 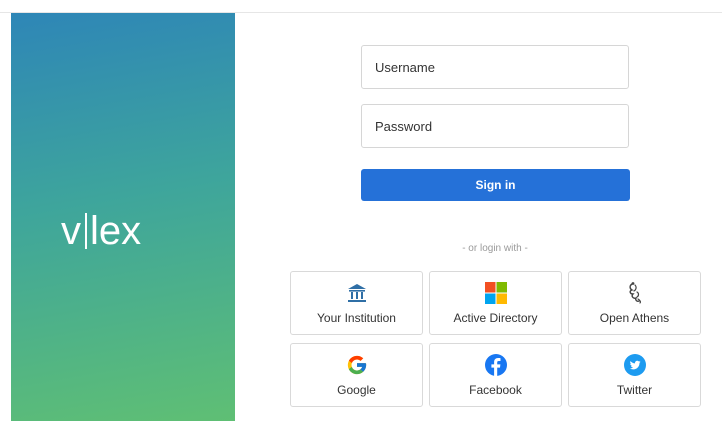 I want to click on password-input, so click(x=495, y=126).